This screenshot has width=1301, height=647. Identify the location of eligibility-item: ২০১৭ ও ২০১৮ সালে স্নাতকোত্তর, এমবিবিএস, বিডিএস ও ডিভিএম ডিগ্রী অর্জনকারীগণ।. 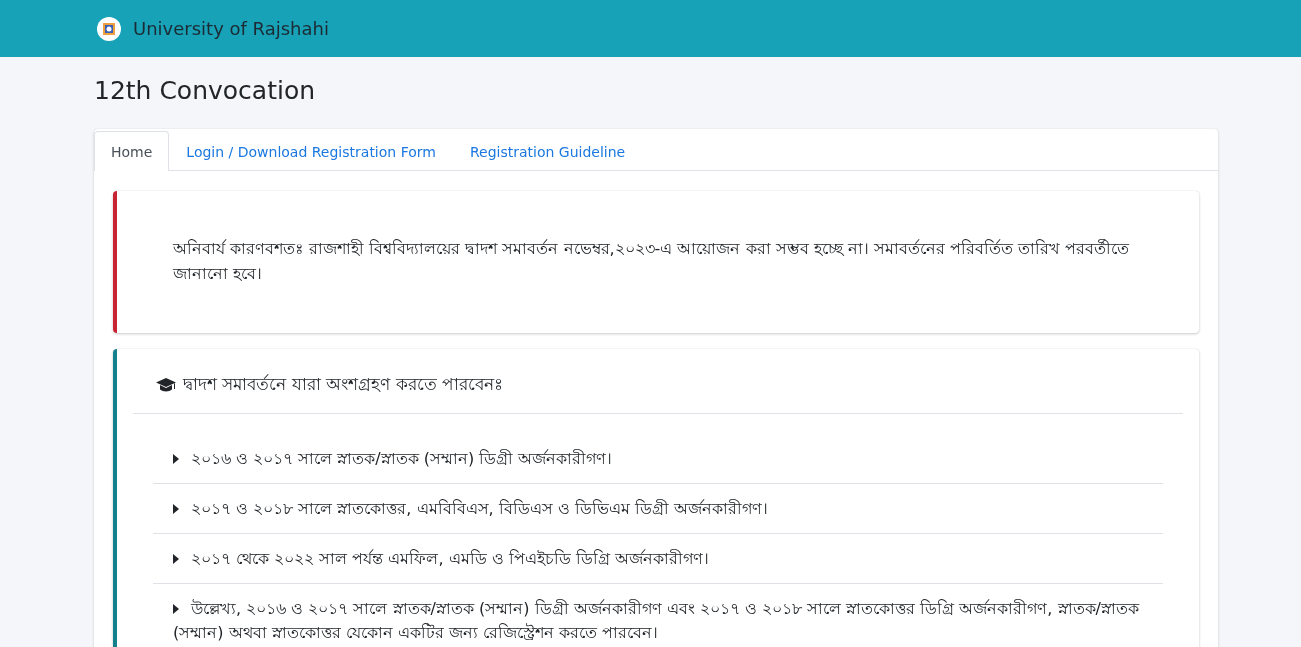
(658, 509).